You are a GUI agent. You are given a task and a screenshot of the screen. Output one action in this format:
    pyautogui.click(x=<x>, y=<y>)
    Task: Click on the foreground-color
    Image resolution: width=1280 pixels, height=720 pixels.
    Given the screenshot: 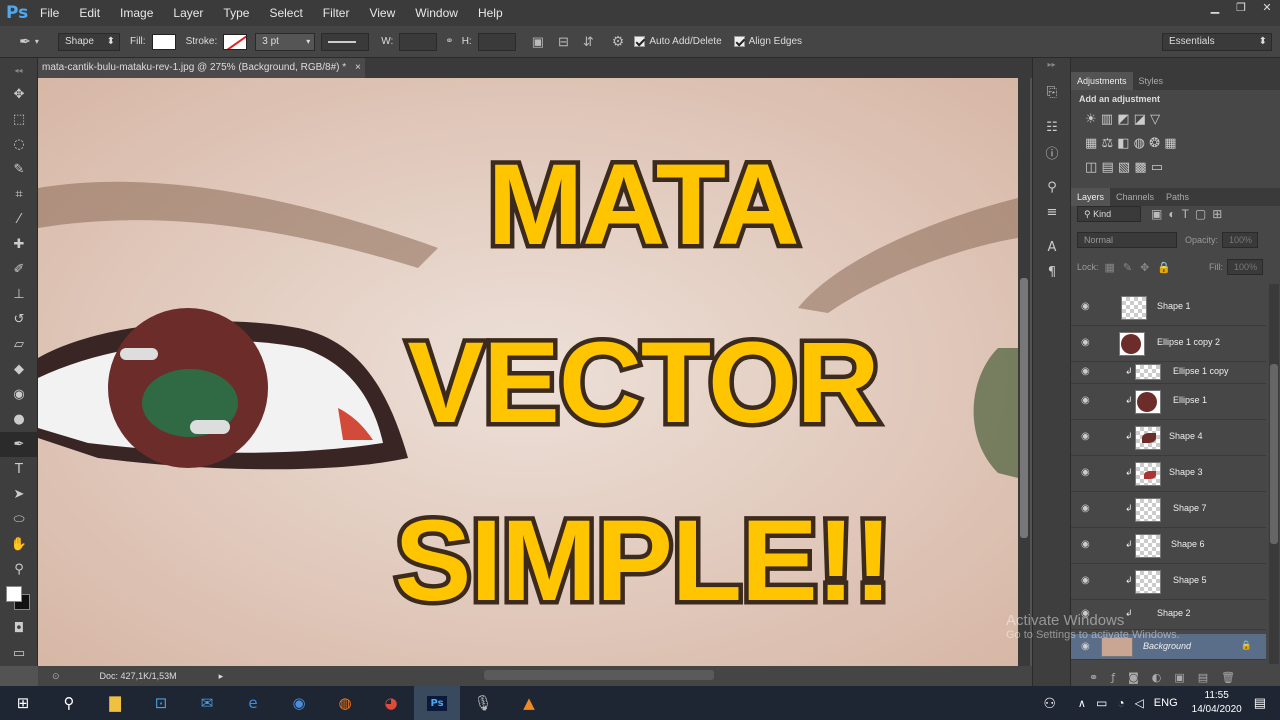 What is the action you would take?
    pyautogui.click(x=14, y=594)
    